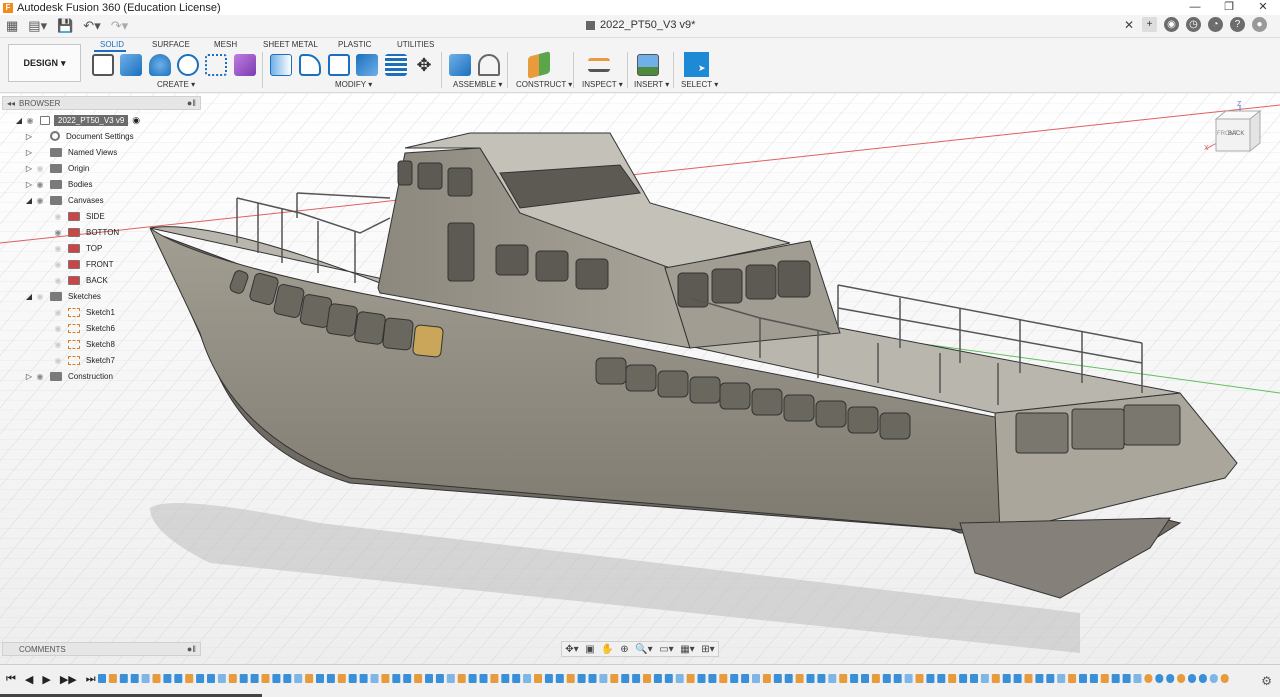 The height and width of the screenshot is (697, 1280). What do you see at coordinates (79, 136) in the screenshot?
I see `browser-item-document-settings: ▷ Document Settings` at bounding box center [79, 136].